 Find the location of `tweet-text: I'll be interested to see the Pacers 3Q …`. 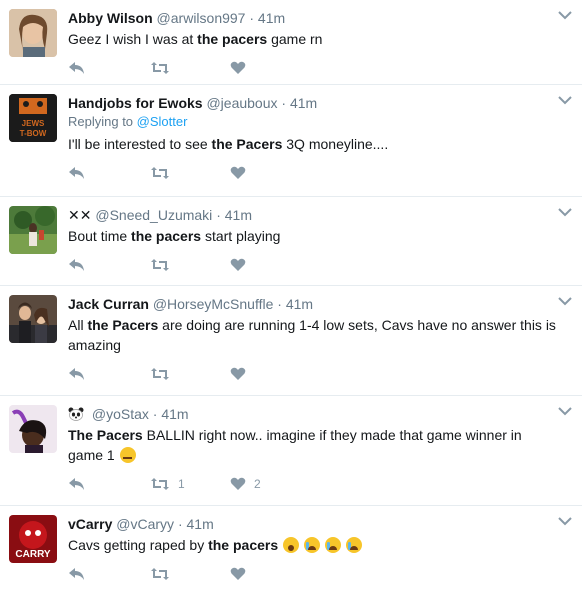

tweet-text: I'll be interested to see the Pacers 3Q … is located at coordinates (317, 144).